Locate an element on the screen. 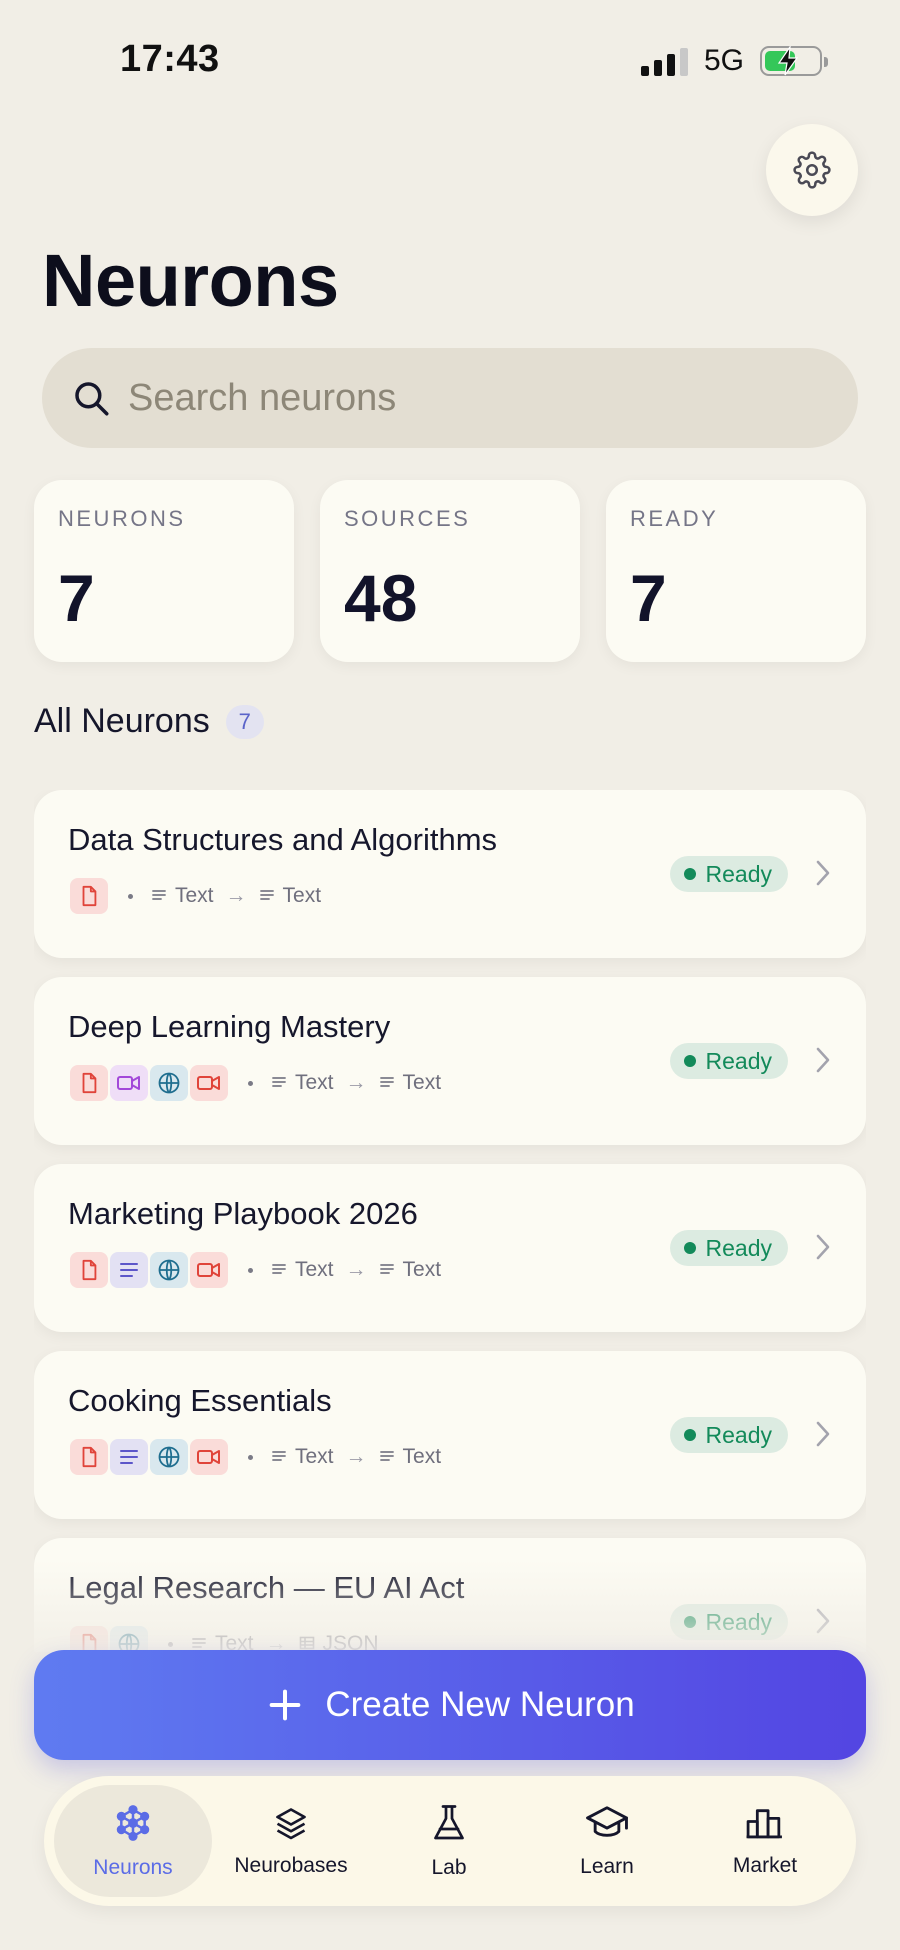  network-type: 5G is located at coordinates (723, 60).